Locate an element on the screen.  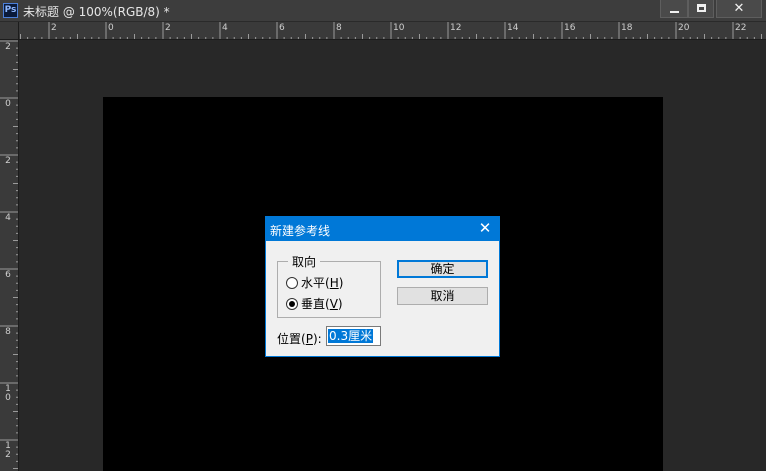
radio-horizontal-suffix: ) is located at coordinates (341, 283).